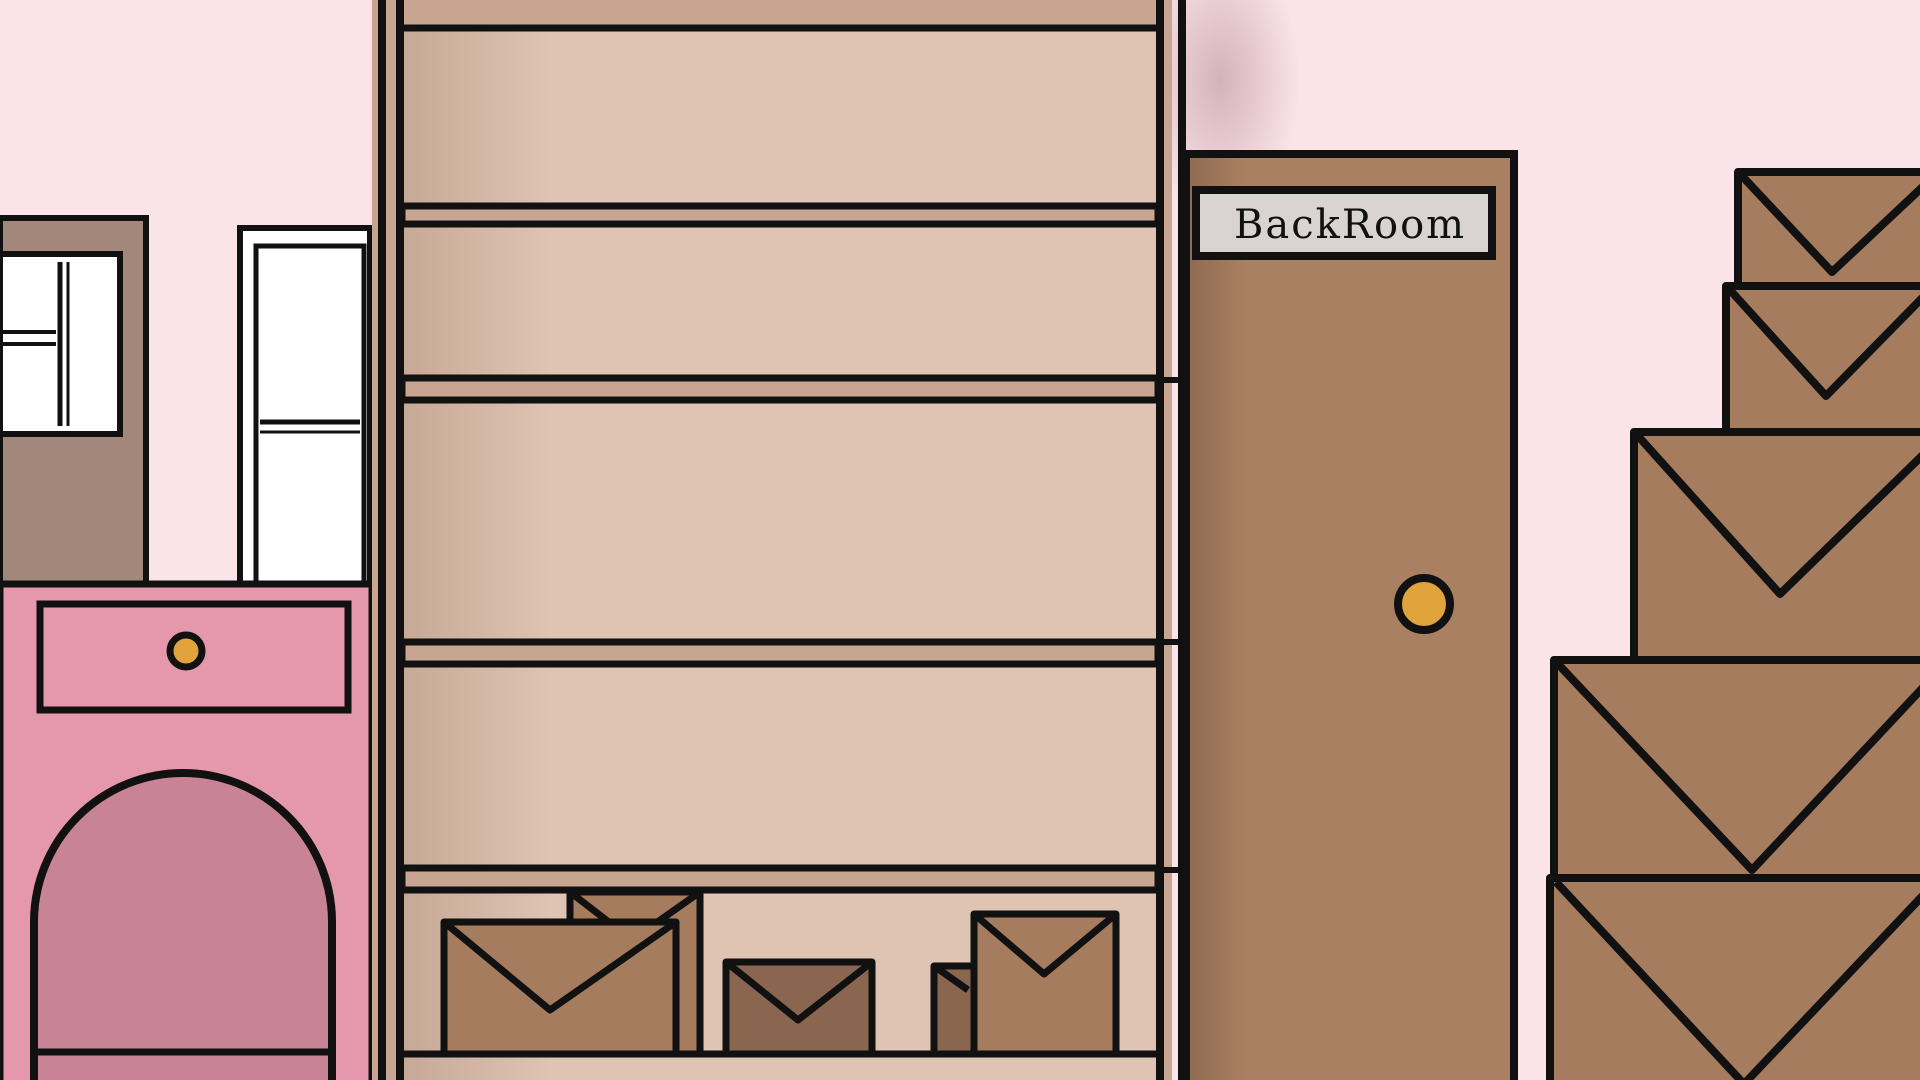 Image resolution: width=1920 pixels, height=1080 pixels. What do you see at coordinates (1350, 225) in the screenshot?
I see `door-sign-text: BackRoom` at bounding box center [1350, 225].